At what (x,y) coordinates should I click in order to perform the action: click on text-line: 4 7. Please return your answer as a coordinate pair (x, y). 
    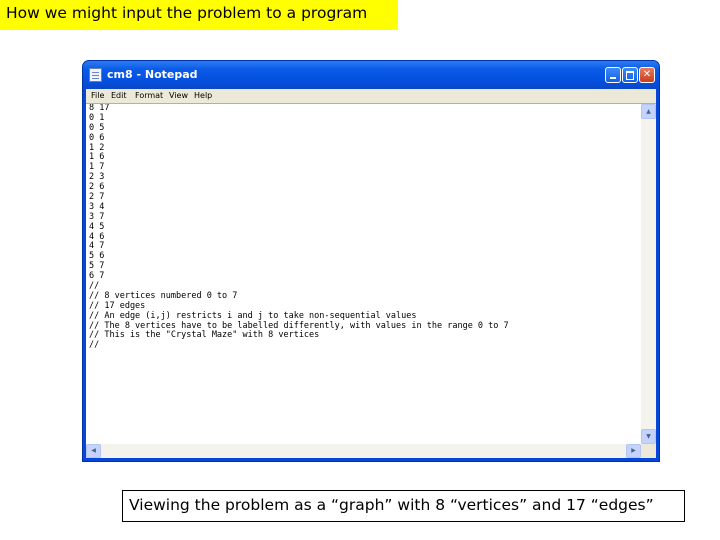
    Looking at the image, I should click on (97, 246).